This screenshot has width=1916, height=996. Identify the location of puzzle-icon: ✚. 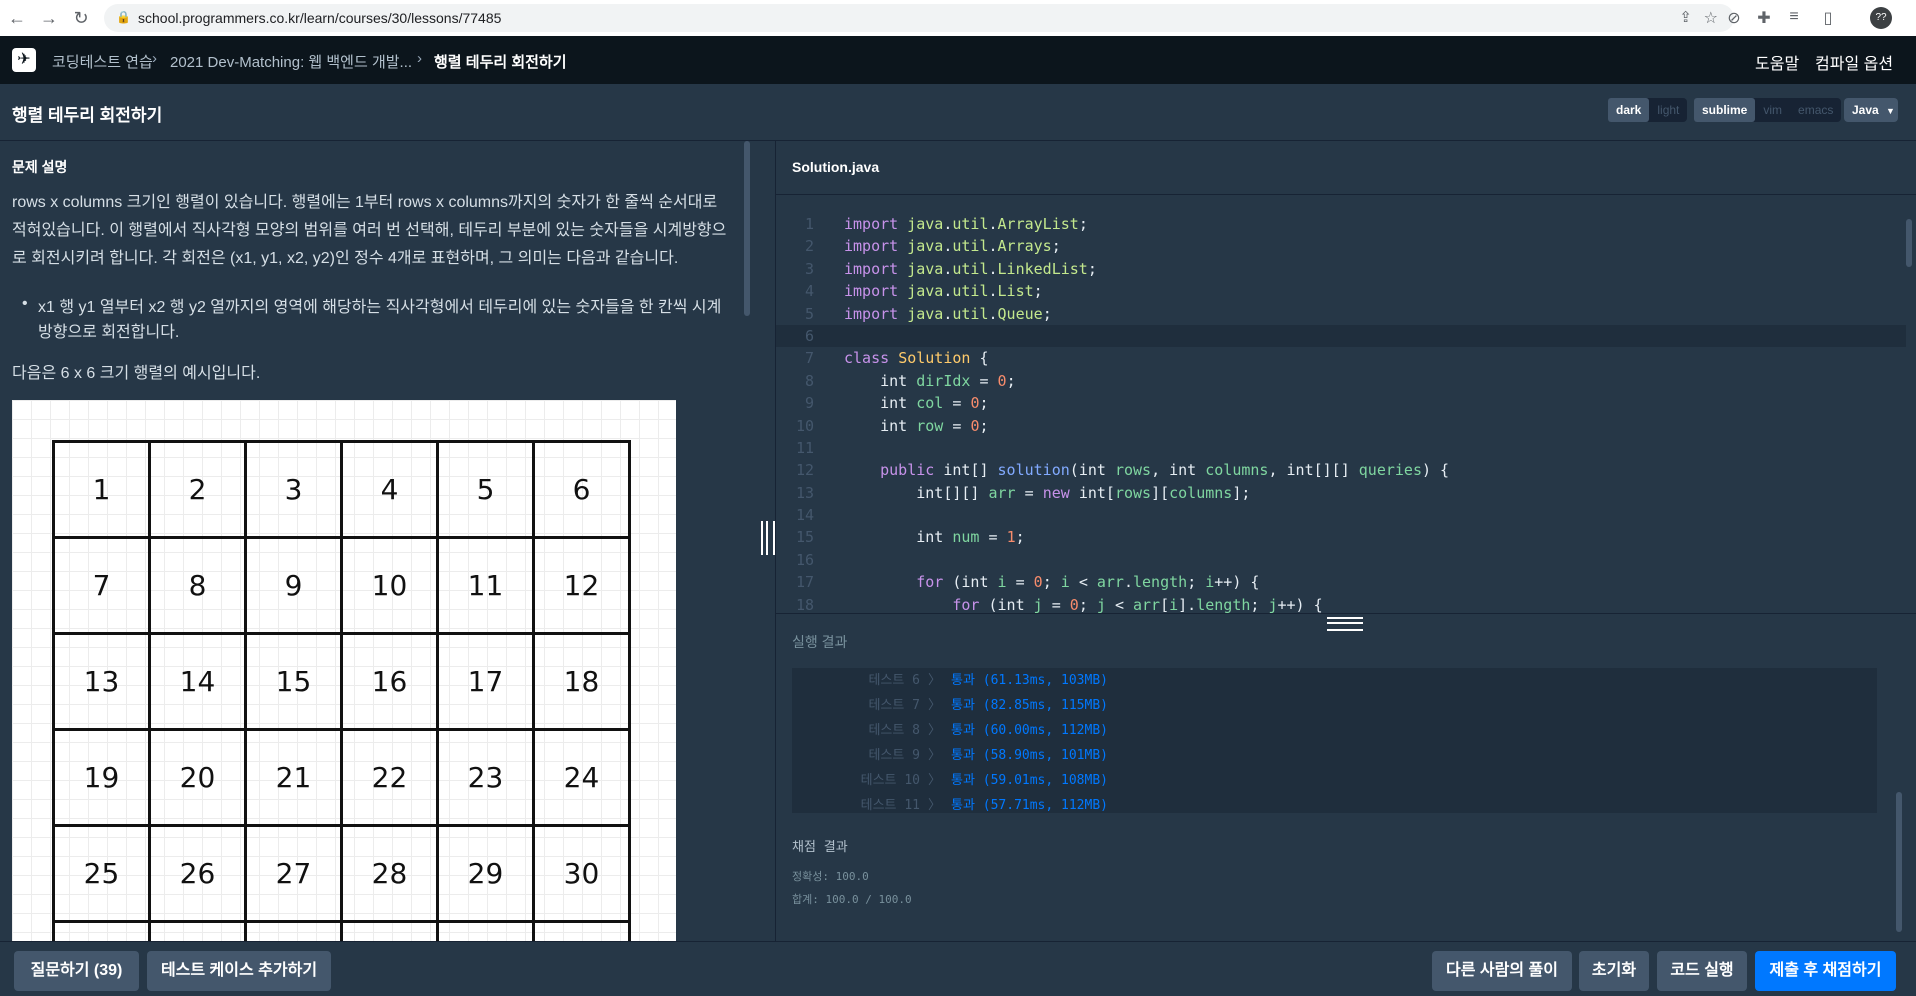
(1764, 18).